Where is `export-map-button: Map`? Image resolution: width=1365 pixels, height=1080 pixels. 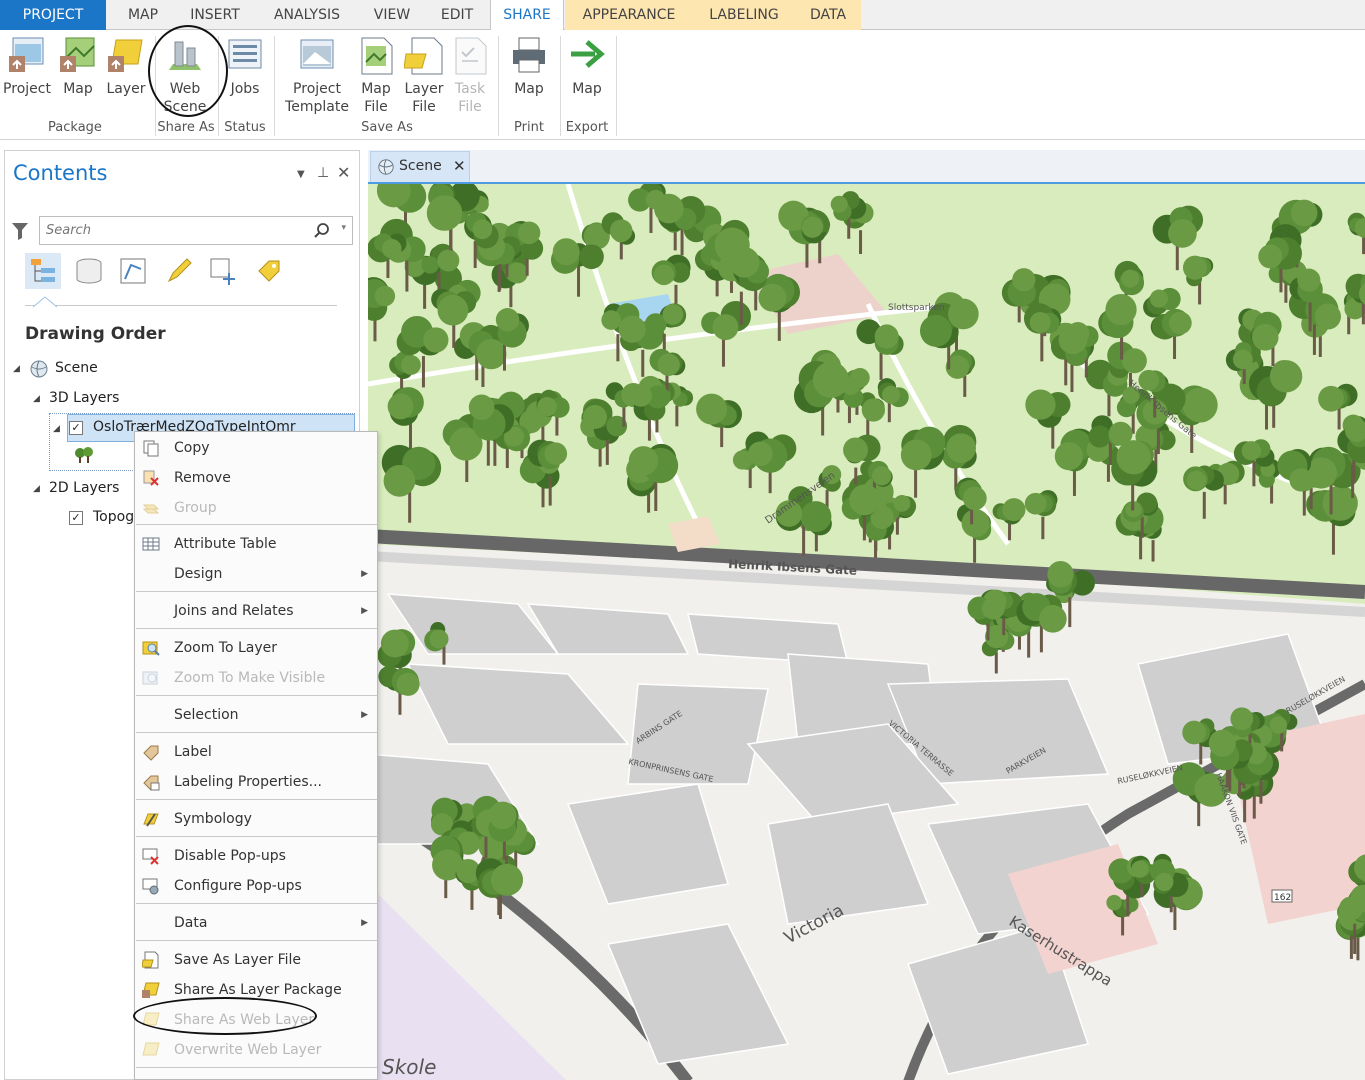
export-map-button: Map is located at coordinates (587, 66).